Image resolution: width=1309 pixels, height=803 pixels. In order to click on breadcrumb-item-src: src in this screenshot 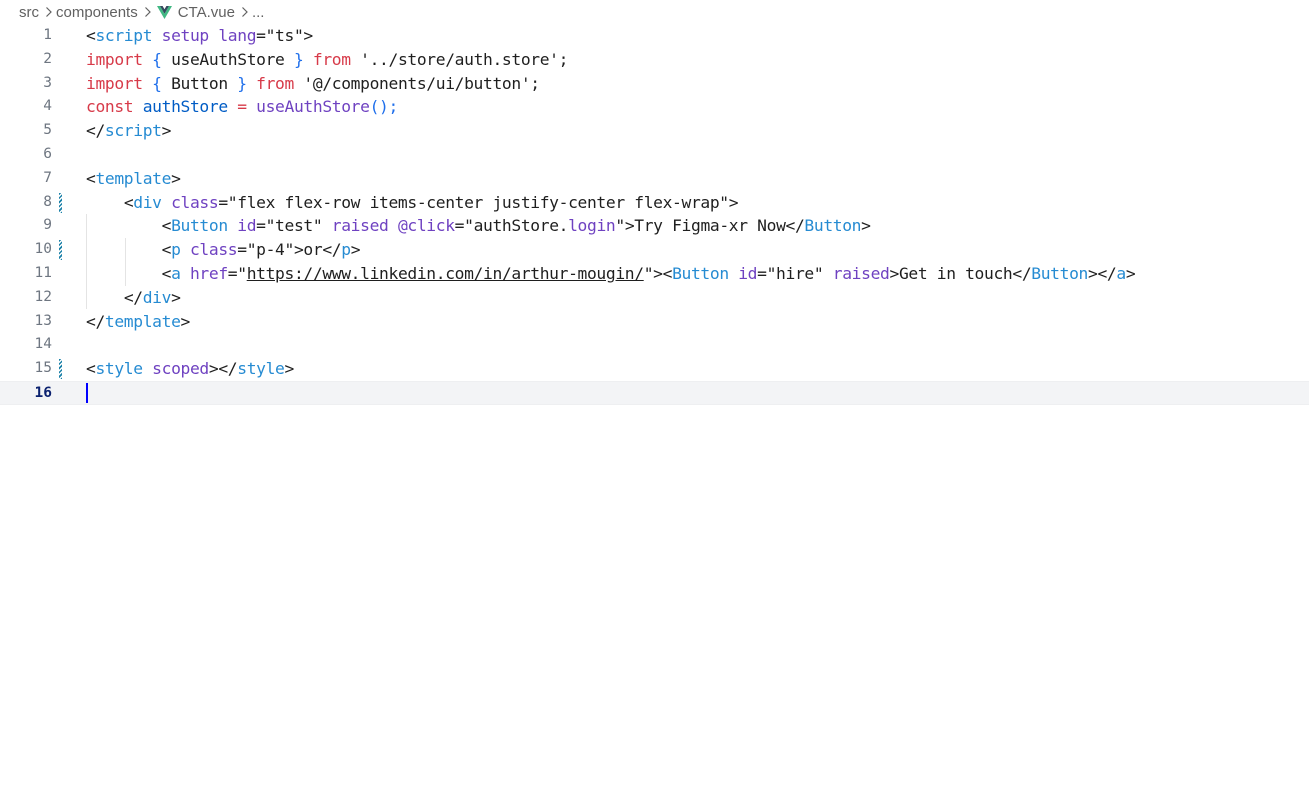, I will do `click(29, 12)`.